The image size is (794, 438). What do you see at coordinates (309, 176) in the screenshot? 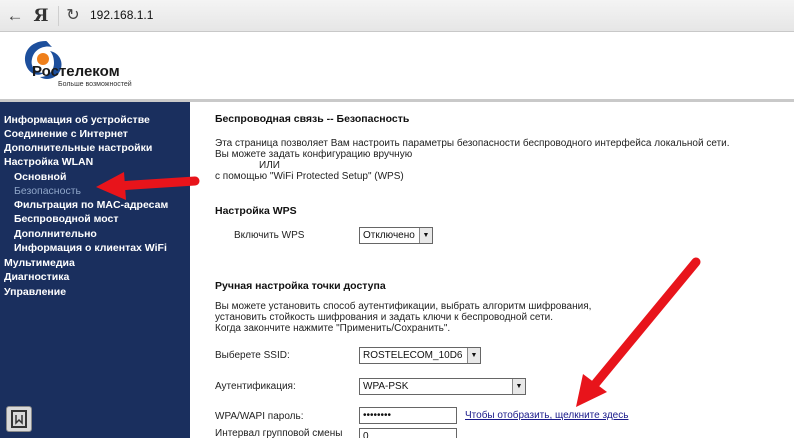
I see `intro-line-3: с помощью "WiFi Protected Setup" (WPS)` at bounding box center [309, 176].